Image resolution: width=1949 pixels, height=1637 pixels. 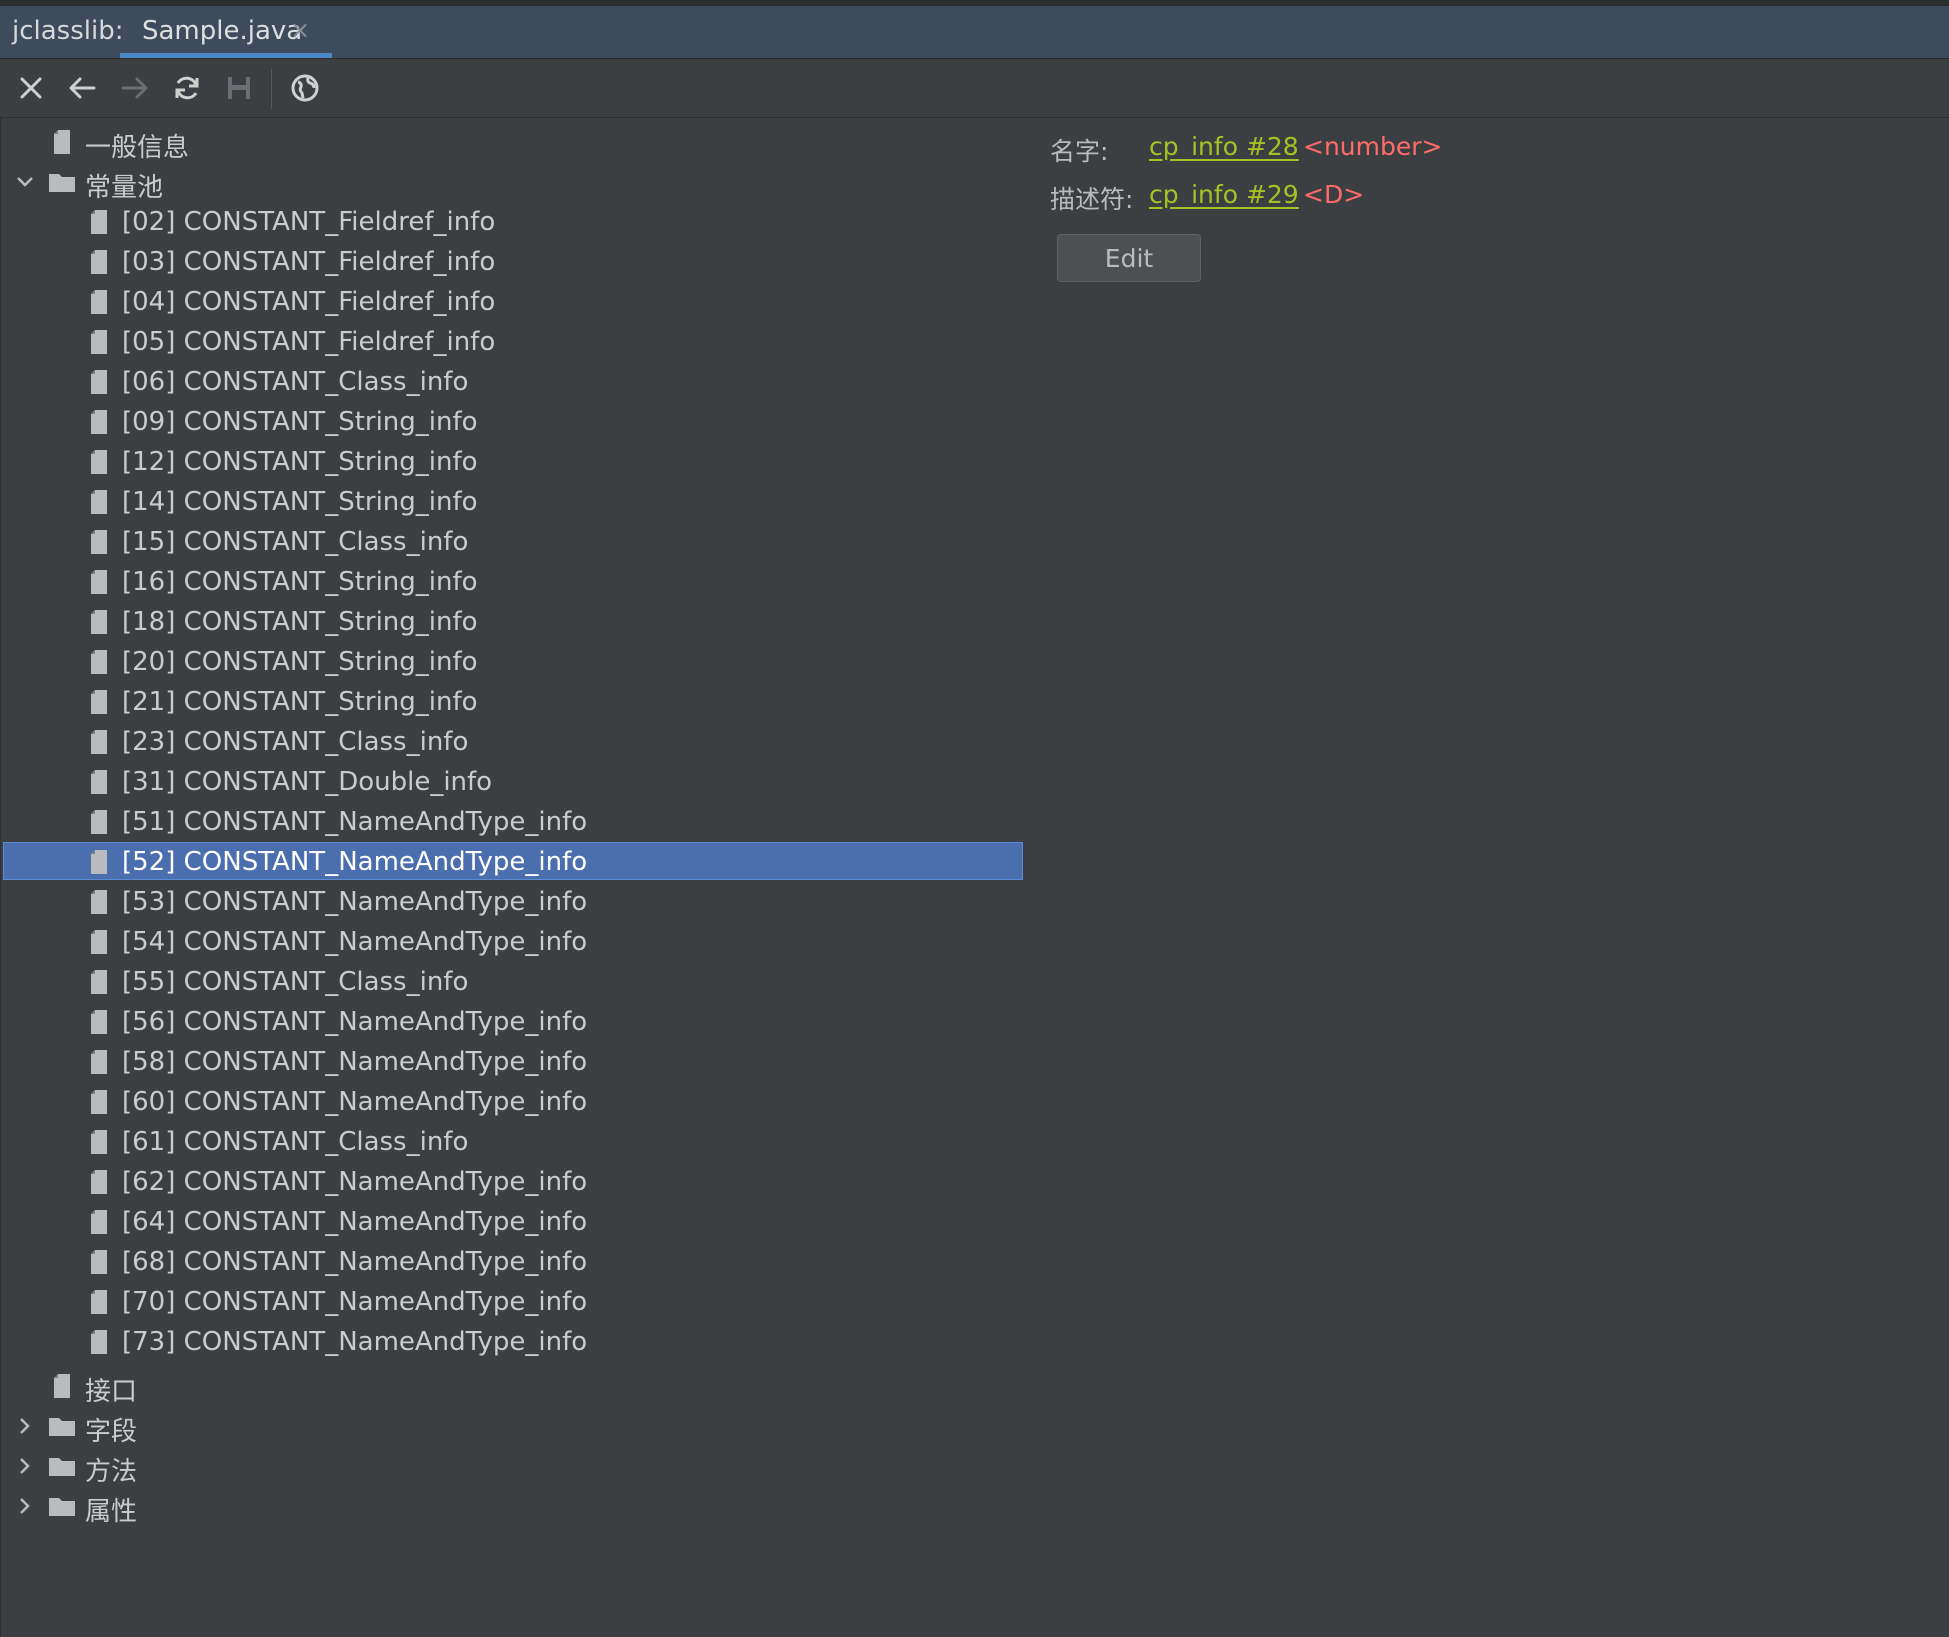 I want to click on constant-pool-entry: [60] CONSTANT_NameAndType_info, so click(x=513, y=1102).